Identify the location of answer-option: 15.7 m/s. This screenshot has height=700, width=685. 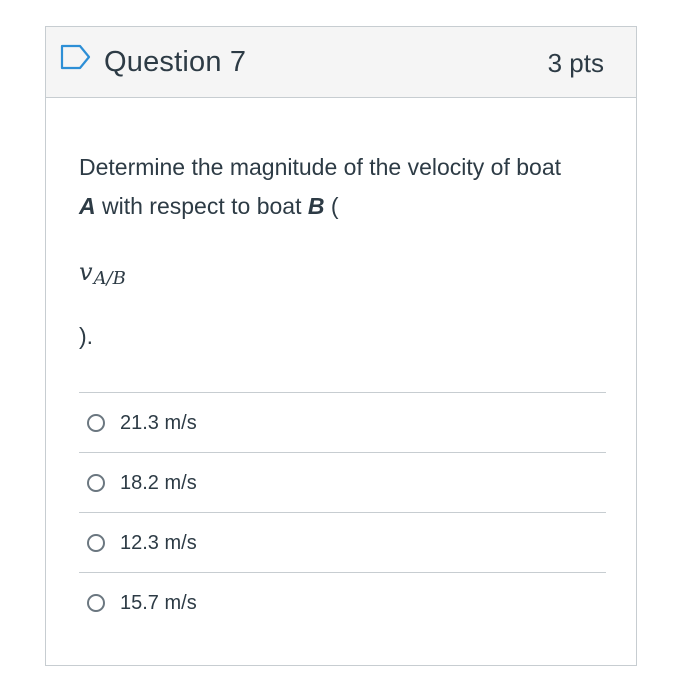
(342, 603).